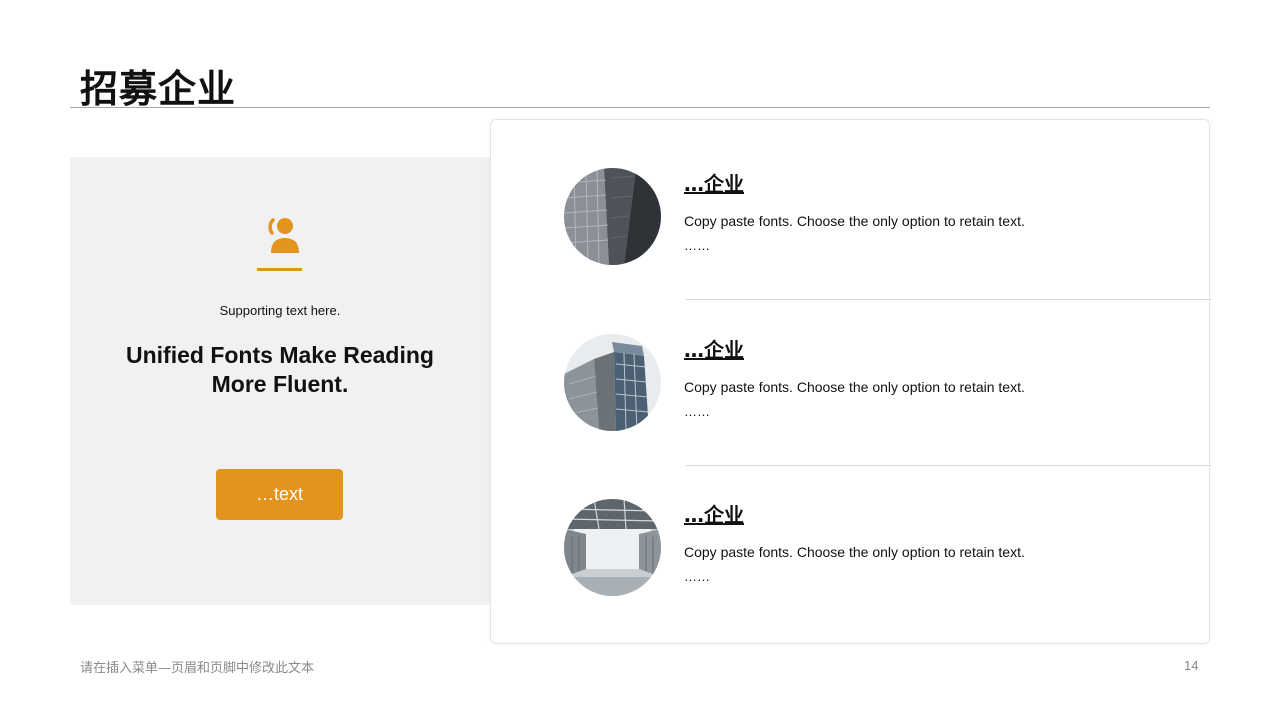 The image size is (1280, 720). What do you see at coordinates (1191, 665) in the screenshot?
I see `page-number: 14` at bounding box center [1191, 665].